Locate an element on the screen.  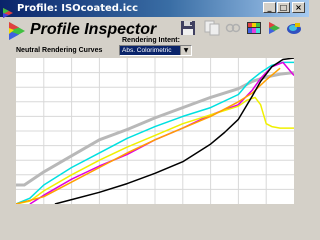
copy-icon is located at coordinates (212, 28).